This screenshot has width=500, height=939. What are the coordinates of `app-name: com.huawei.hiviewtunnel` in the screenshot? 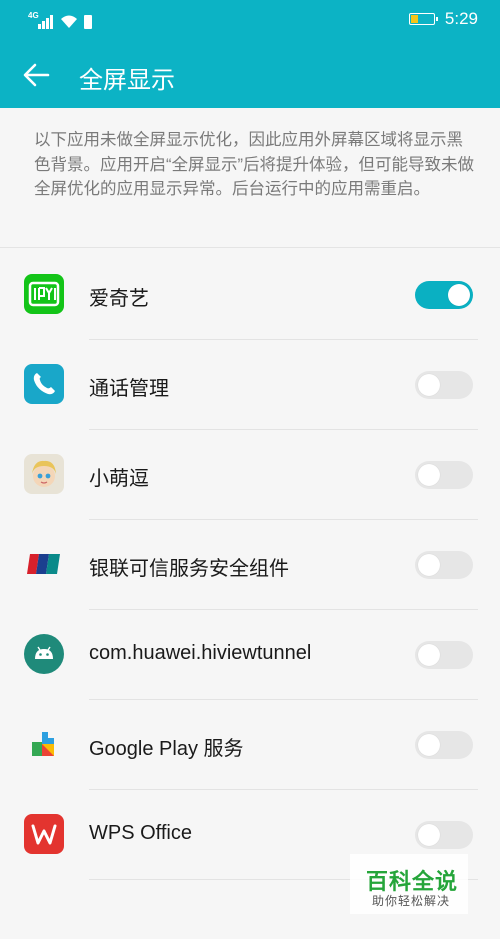 It's located at (200, 653).